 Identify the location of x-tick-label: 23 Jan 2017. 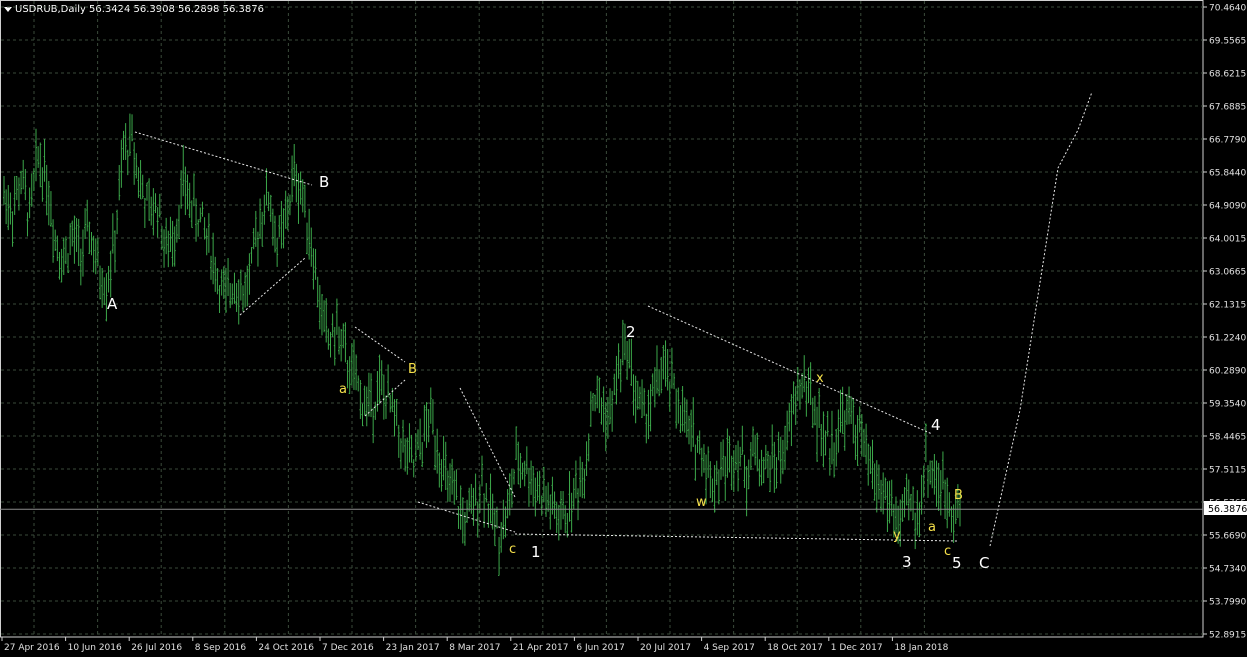
(413, 648).